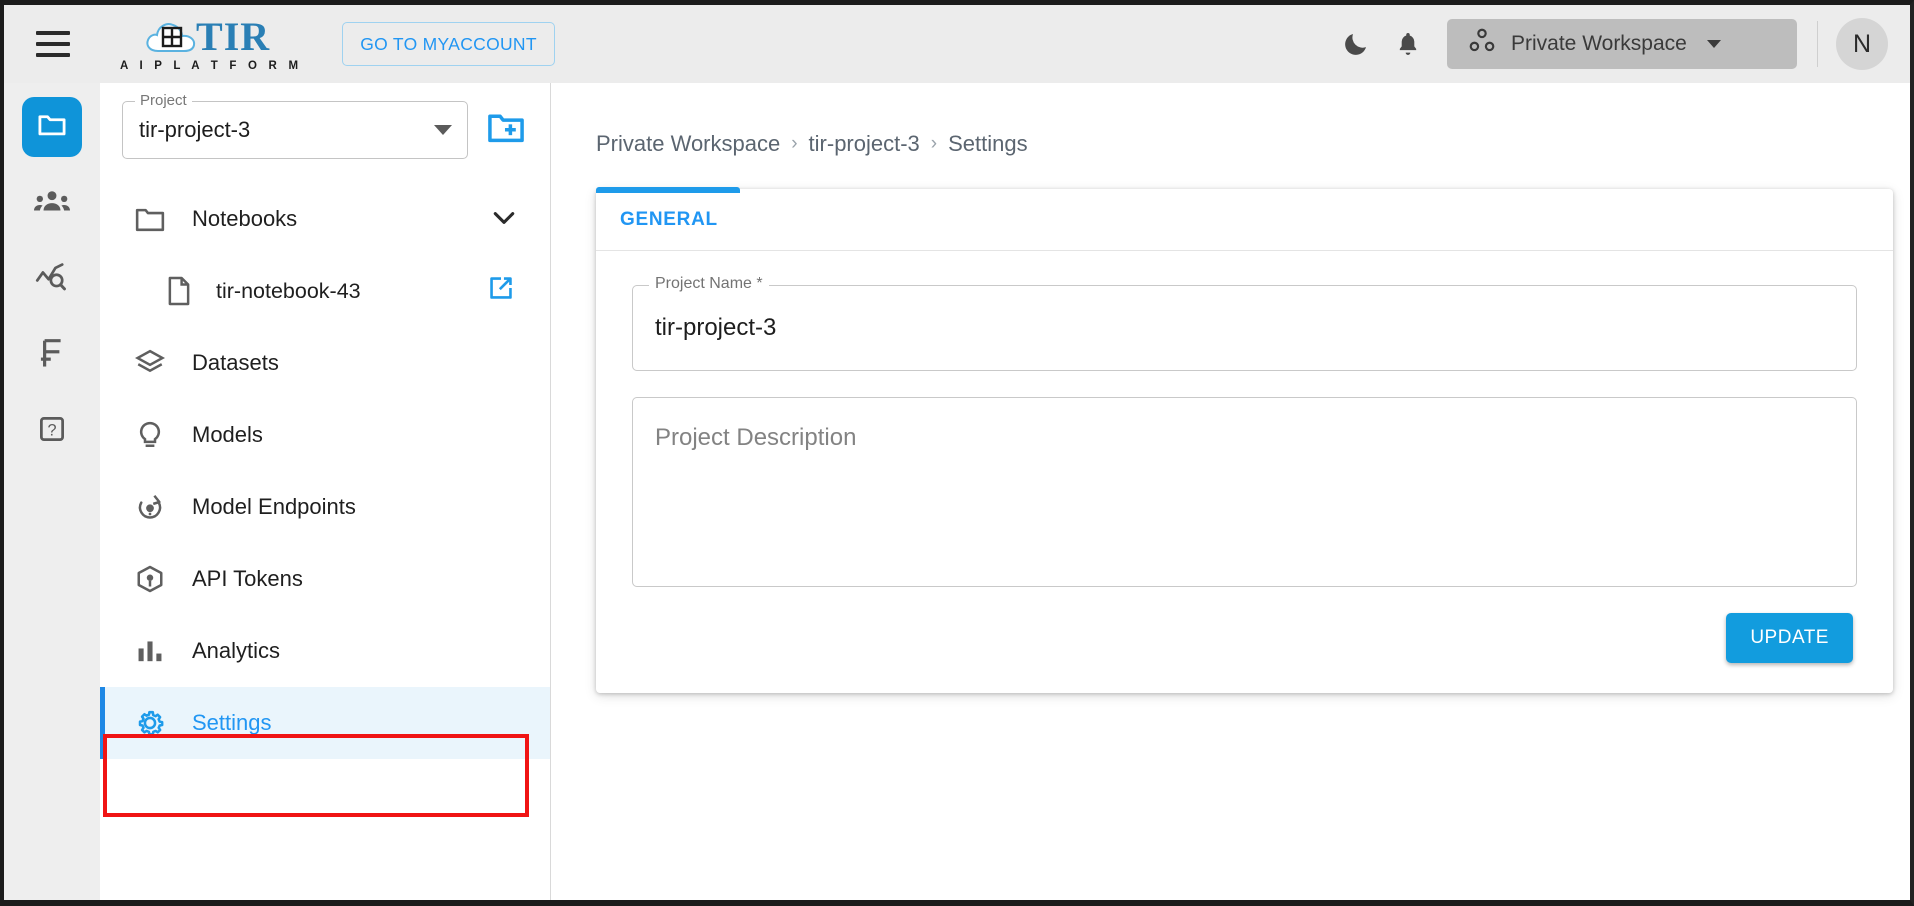  I want to click on endpoint-icon, so click(150, 507).